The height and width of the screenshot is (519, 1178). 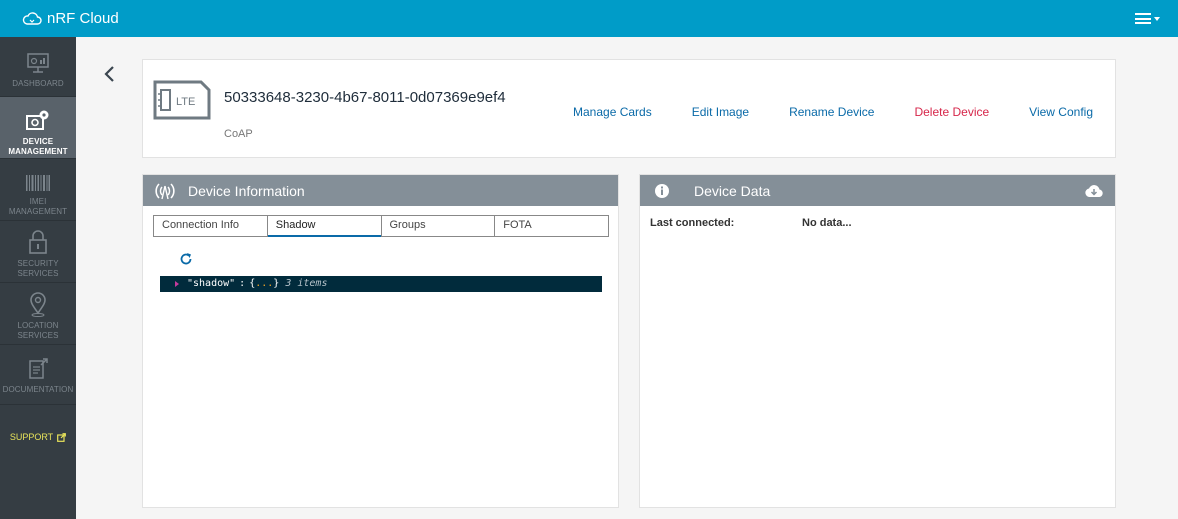 I want to click on signal-icon, so click(x=165, y=190).